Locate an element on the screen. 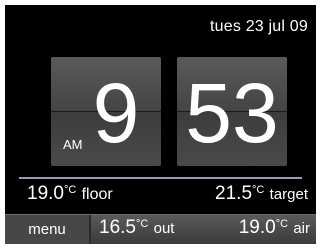  target-temp-unit: °C is located at coordinates (258, 190).